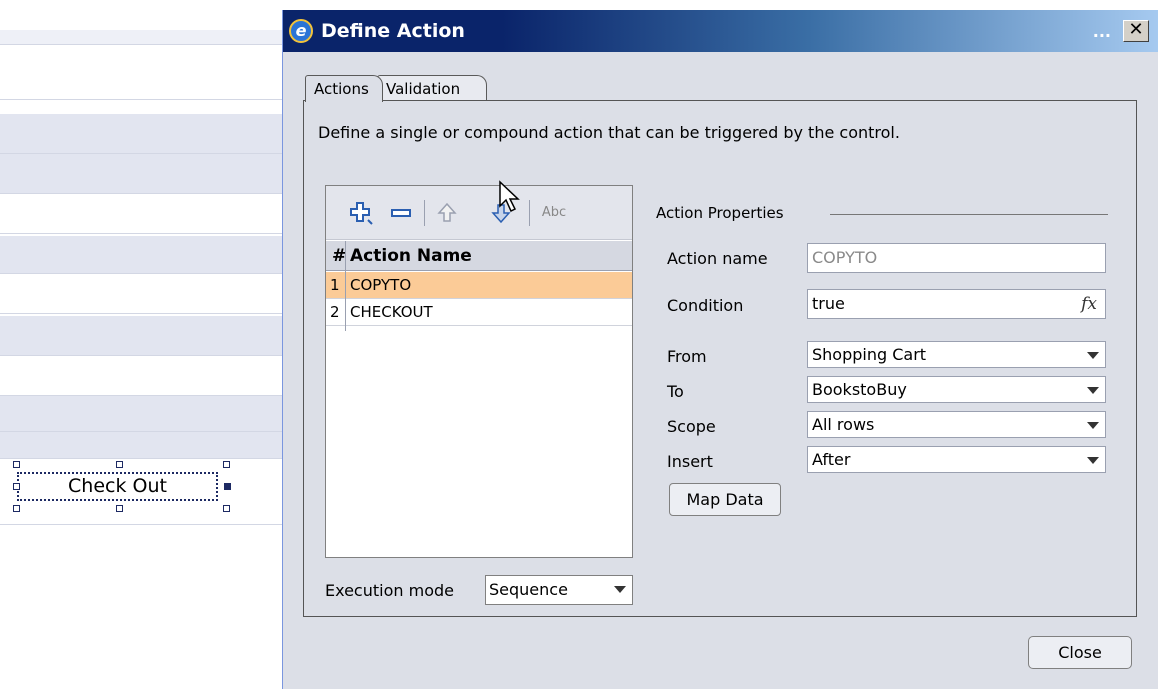 This screenshot has width=1158, height=689. What do you see at coordinates (956, 304) in the screenshot?
I see `condition-field: true fx` at bounding box center [956, 304].